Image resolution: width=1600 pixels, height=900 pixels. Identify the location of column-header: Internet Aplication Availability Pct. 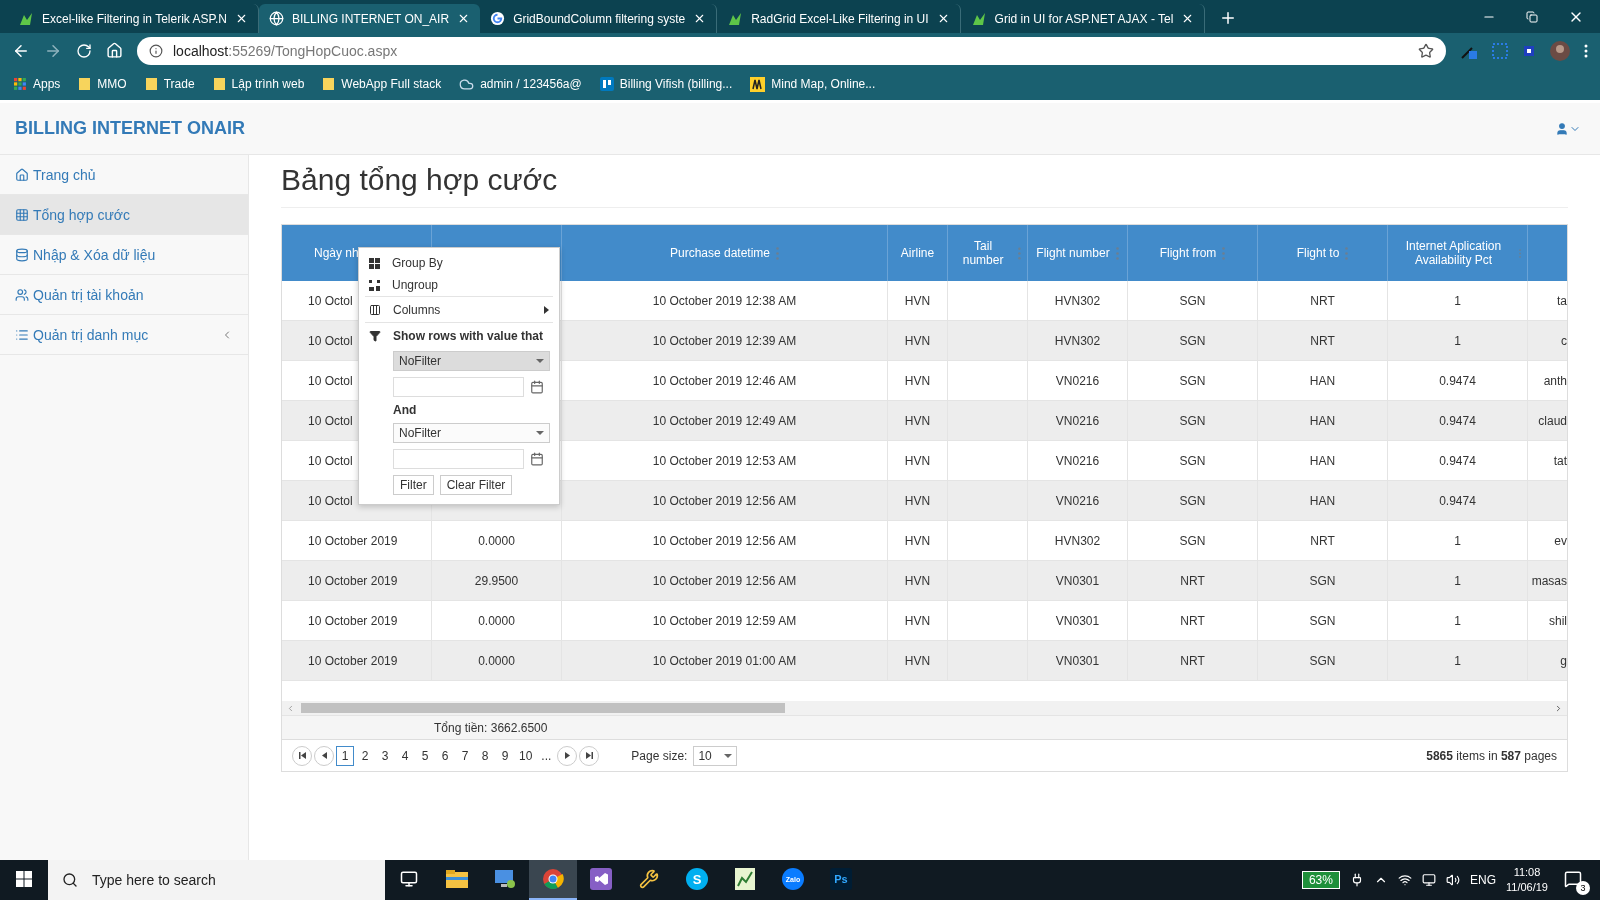
(1458, 253).